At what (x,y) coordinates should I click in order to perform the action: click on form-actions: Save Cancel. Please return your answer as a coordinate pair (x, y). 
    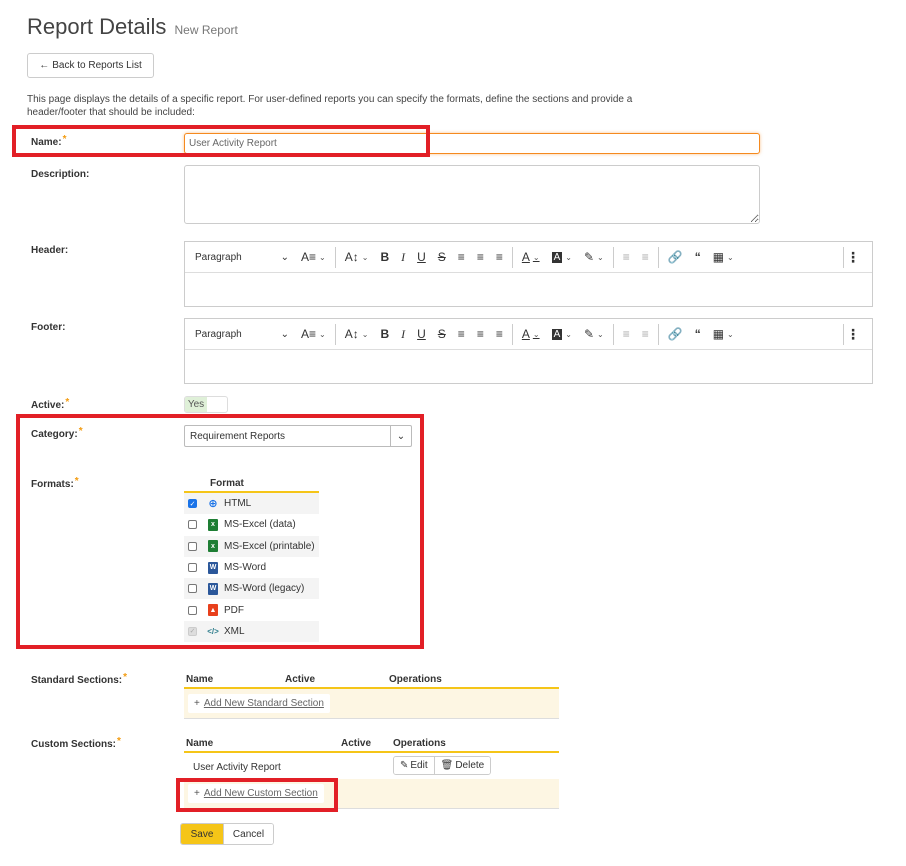
    Looking at the image, I should click on (227, 834).